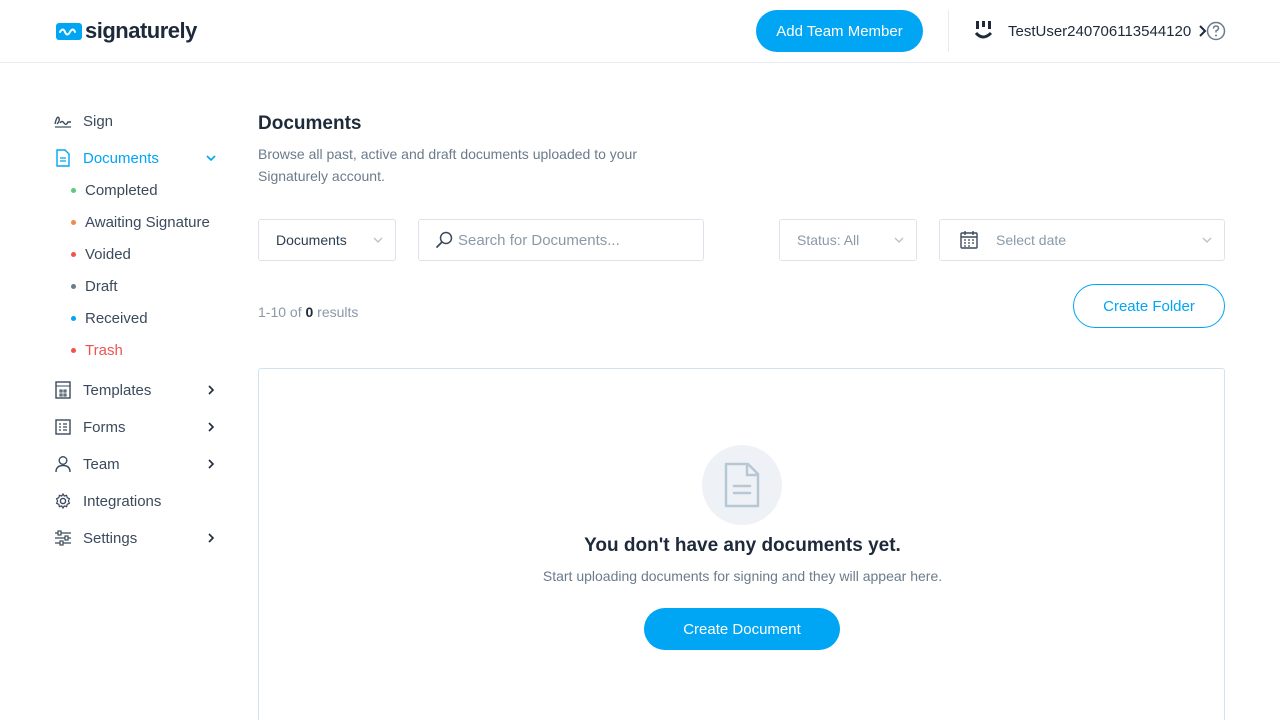  I want to click on sidebar-item-label: Templates, so click(117, 390).